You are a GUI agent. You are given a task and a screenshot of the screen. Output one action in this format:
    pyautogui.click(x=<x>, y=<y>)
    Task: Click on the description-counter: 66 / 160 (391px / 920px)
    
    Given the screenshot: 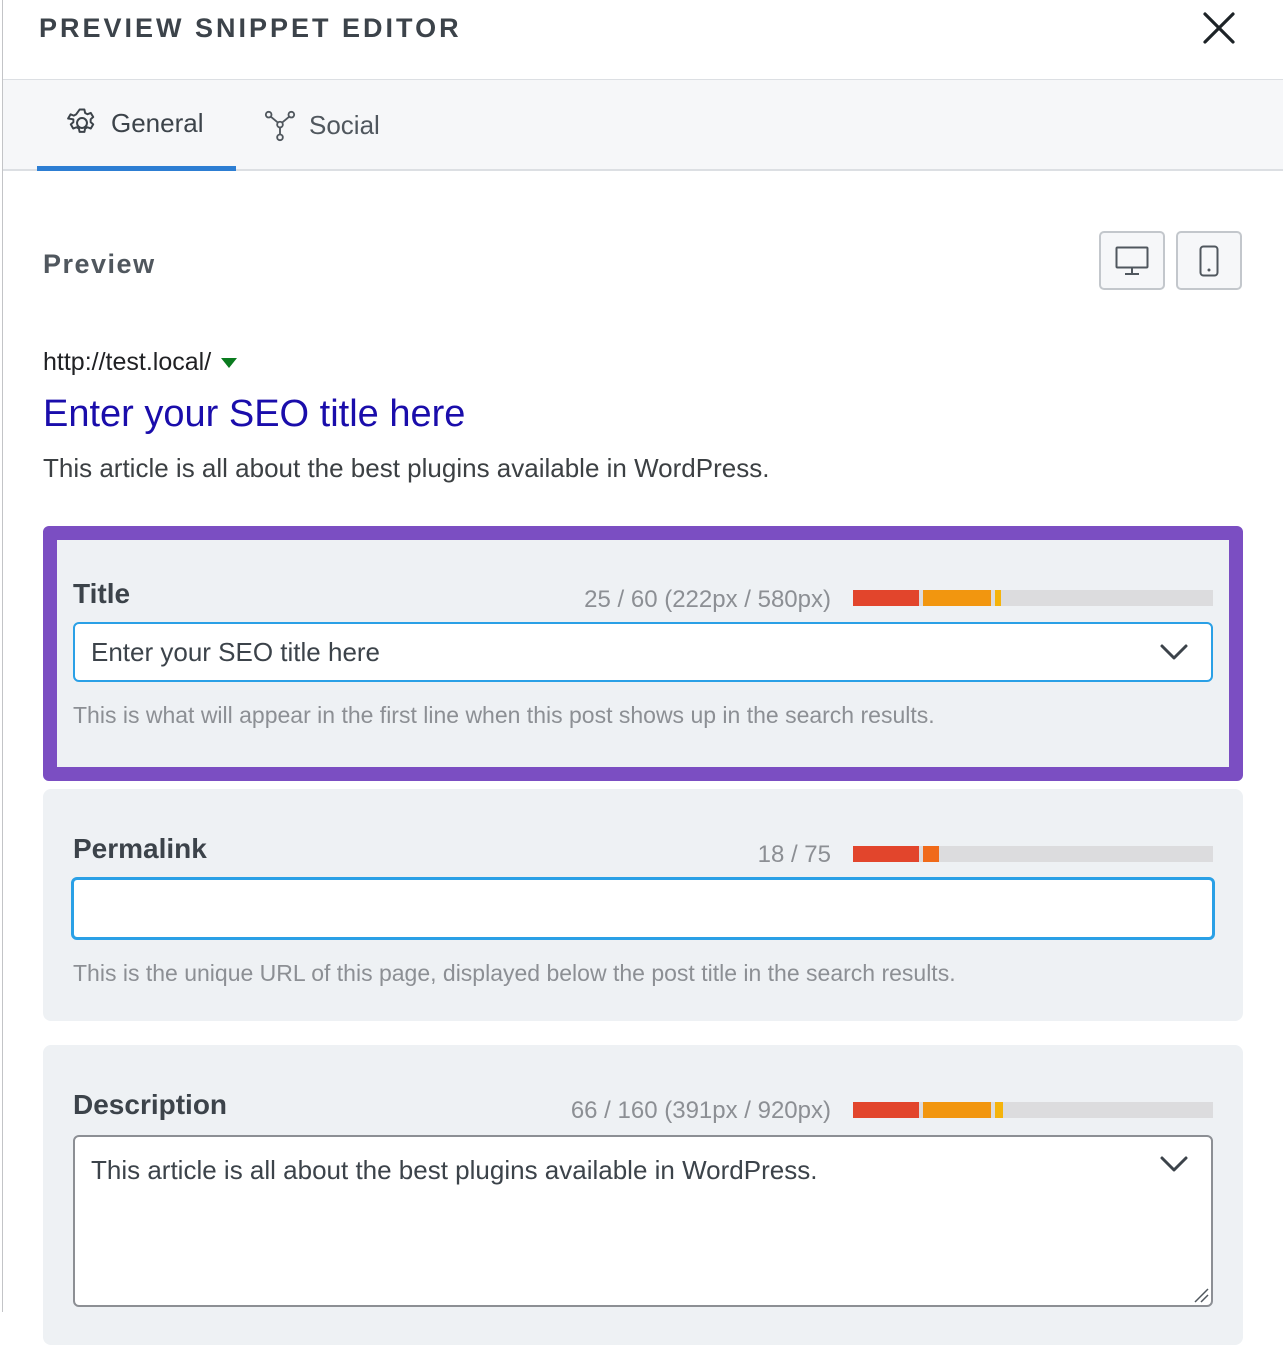 What is the action you would take?
    pyautogui.click(x=700, y=1110)
    